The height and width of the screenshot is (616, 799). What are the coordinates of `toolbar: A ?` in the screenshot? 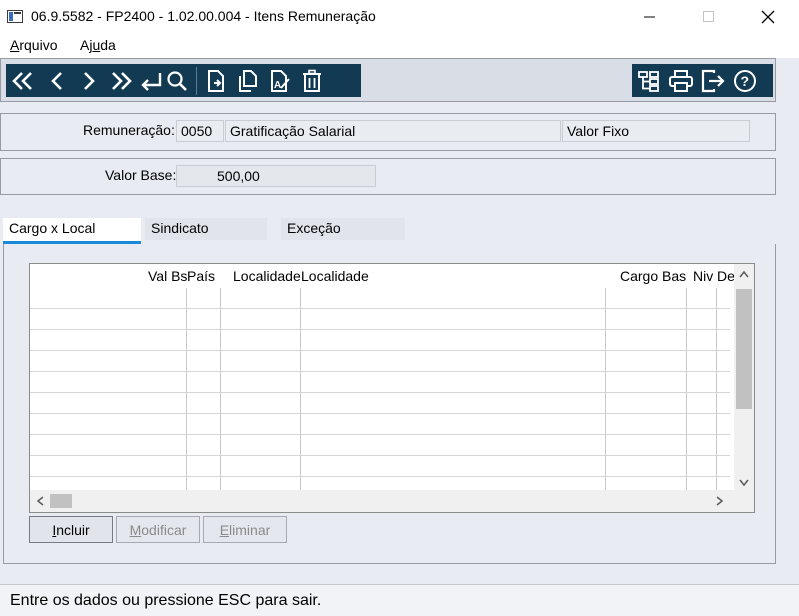 It's located at (388, 80).